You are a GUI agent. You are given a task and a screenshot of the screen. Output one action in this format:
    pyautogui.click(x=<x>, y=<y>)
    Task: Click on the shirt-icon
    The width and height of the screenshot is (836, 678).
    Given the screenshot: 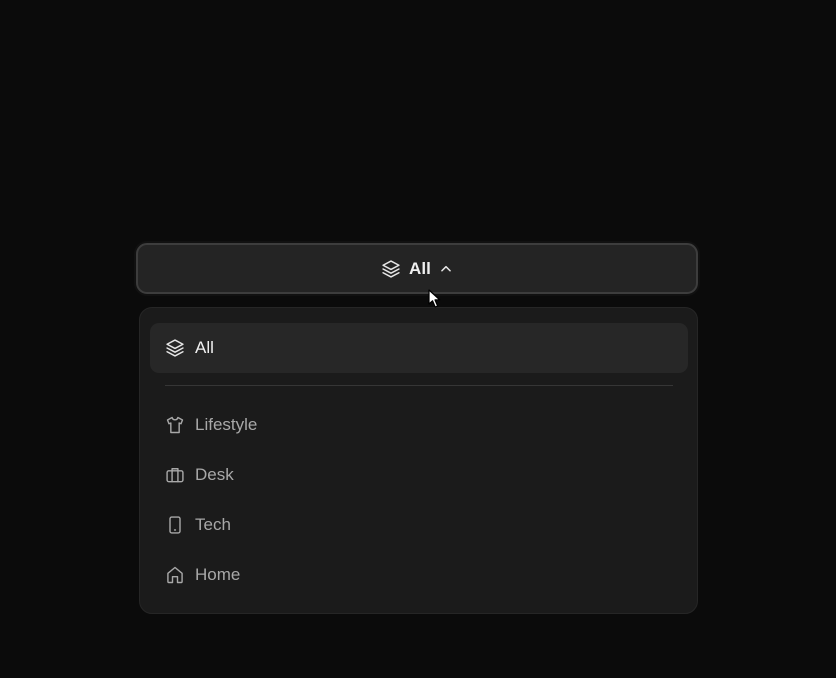 What is the action you would take?
    pyautogui.click(x=175, y=425)
    